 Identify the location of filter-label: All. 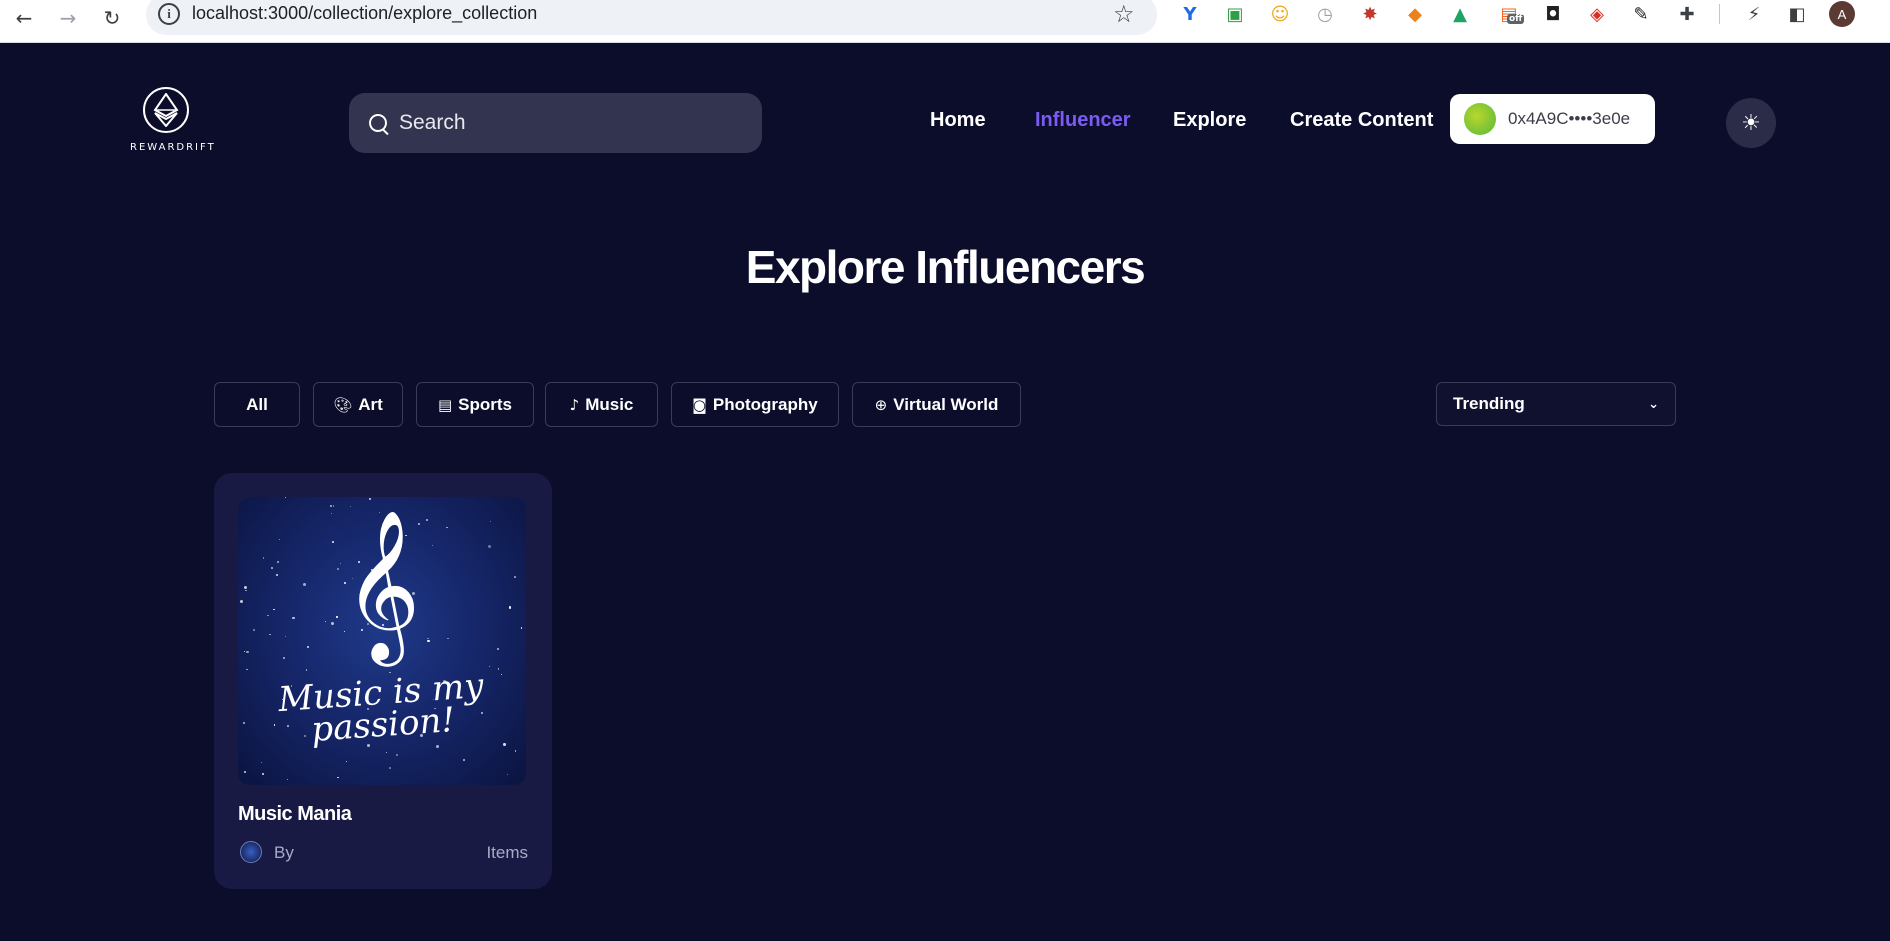
(257, 404).